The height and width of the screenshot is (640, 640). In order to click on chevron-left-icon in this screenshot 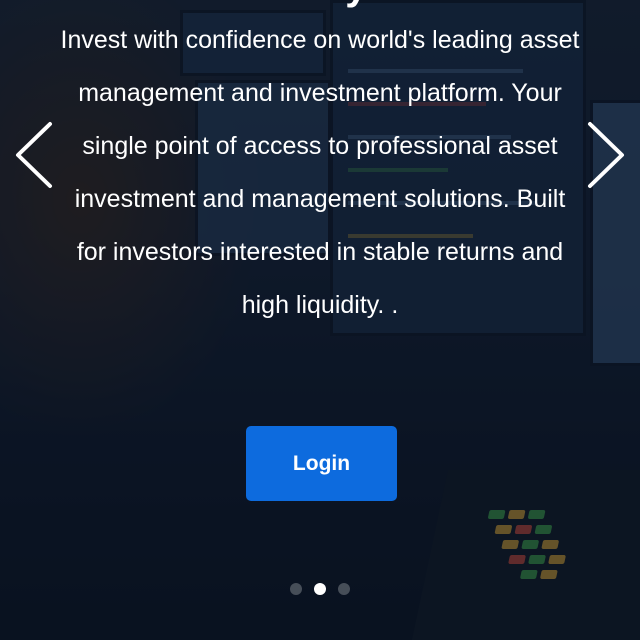, I will do `click(34, 155)`.